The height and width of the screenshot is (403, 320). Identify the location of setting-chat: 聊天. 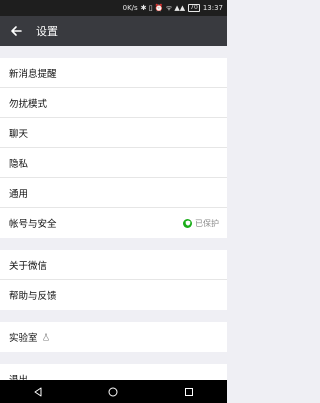
(113, 133).